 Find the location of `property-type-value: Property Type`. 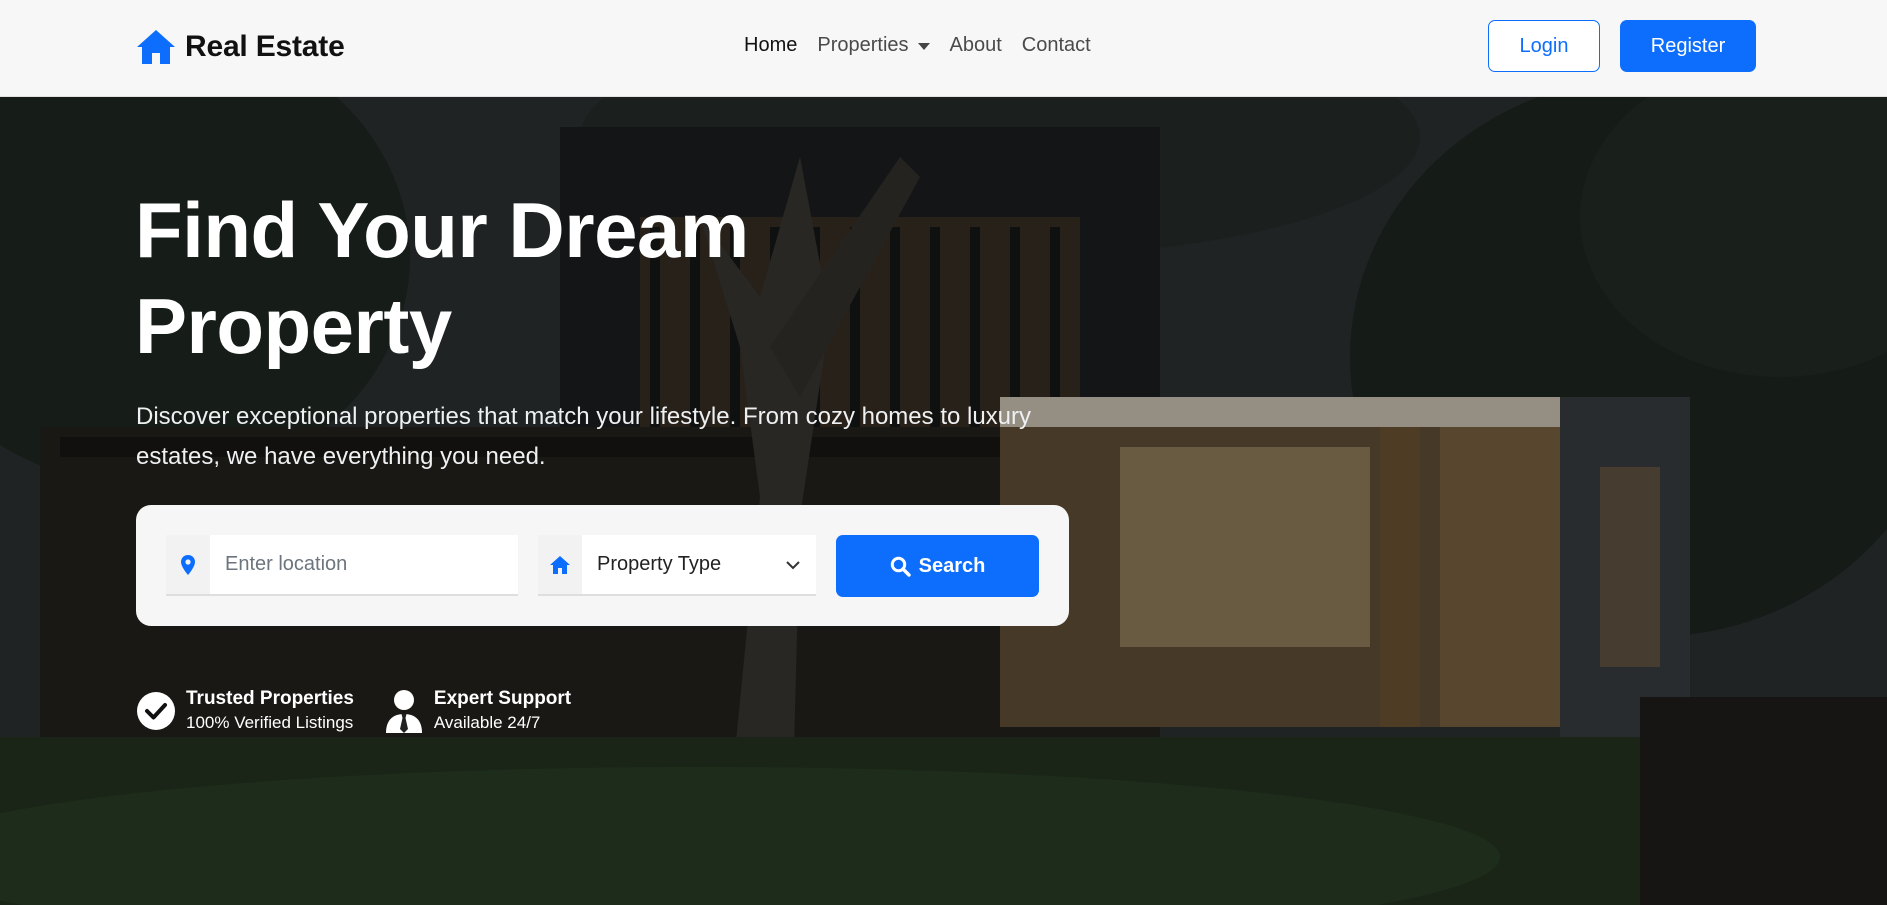

property-type-value: Property Type is located at coordinates (659, 564).